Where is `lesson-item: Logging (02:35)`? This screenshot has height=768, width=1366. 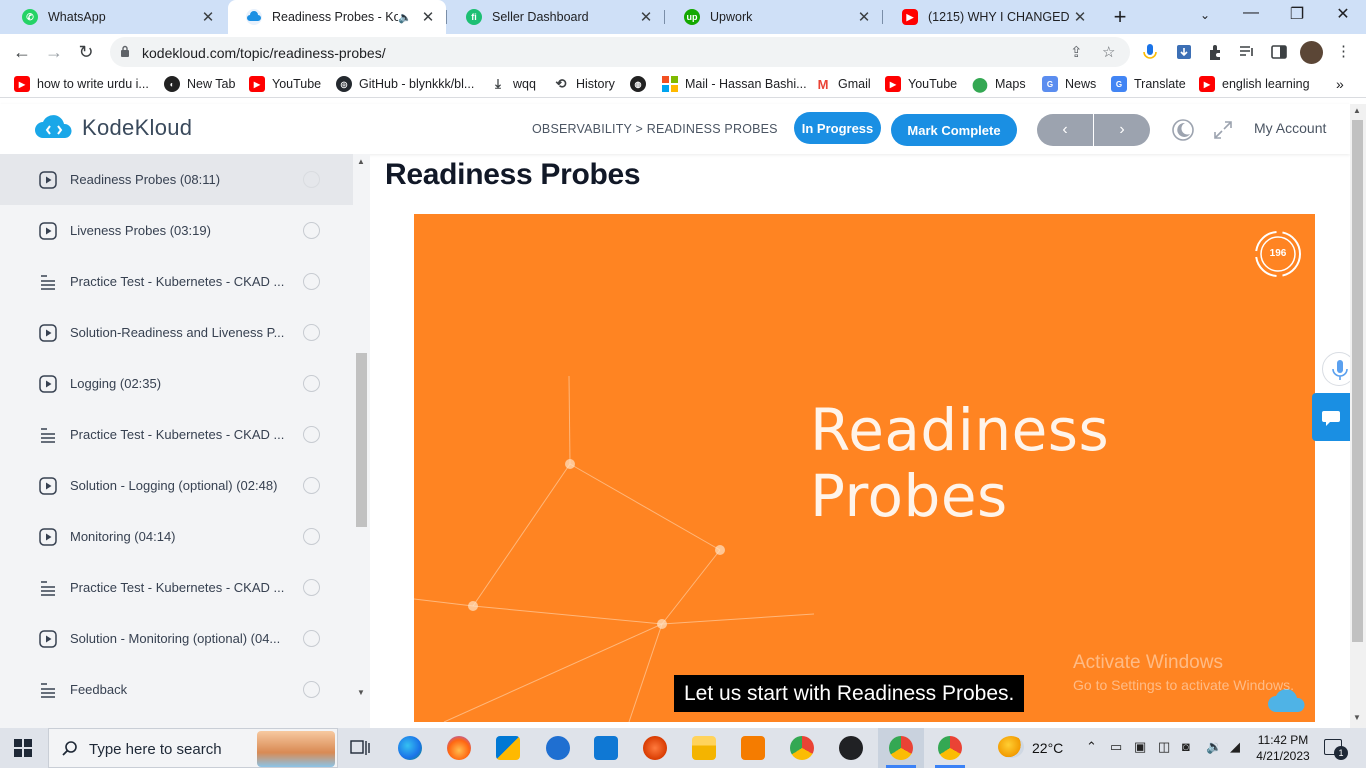 lesson-item: Logging (02:35) is located at coordinates (176, 383).